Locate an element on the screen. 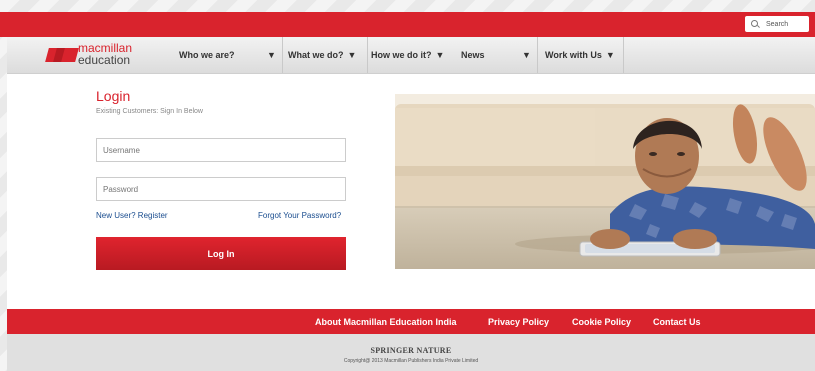 The image size is (815, 371). login-title: Login is located at coordinates (113, 96).